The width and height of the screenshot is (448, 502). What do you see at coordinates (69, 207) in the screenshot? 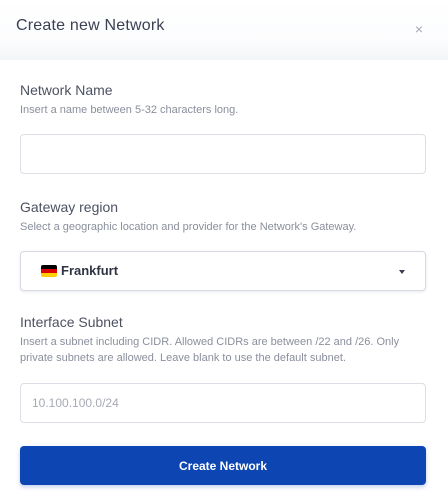
I see `gateway-region-label: Gateway region` at bounding box center [69, 207].